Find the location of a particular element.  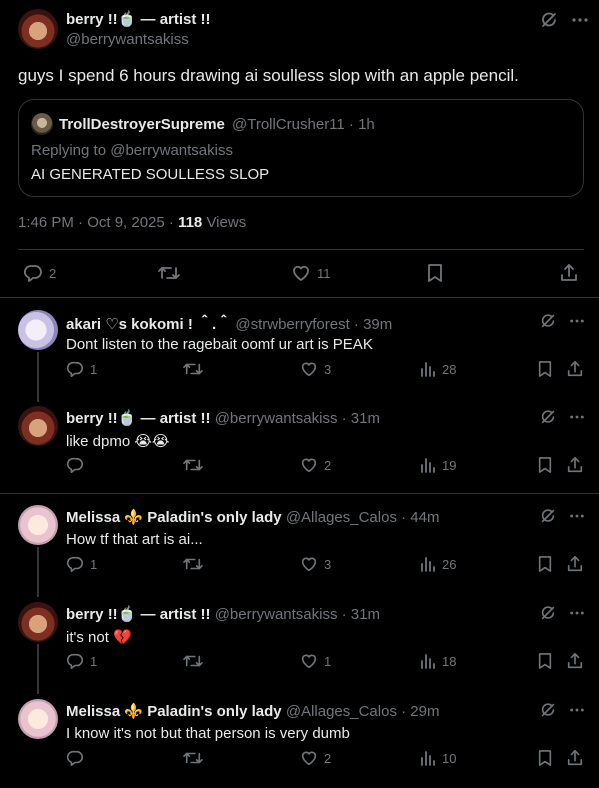

divider is located at coordinates (299, 493).